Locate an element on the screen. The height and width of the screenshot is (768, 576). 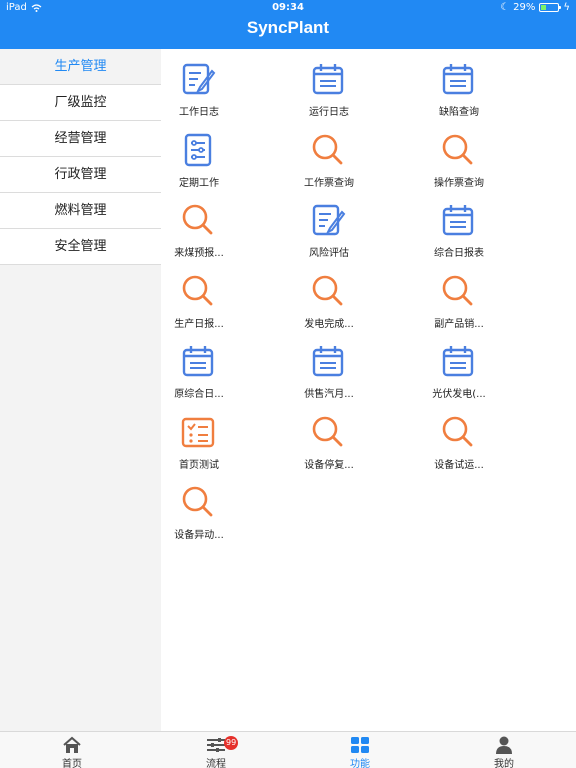
tile-label: 操作票查询 is located at coordinates (459, 183).